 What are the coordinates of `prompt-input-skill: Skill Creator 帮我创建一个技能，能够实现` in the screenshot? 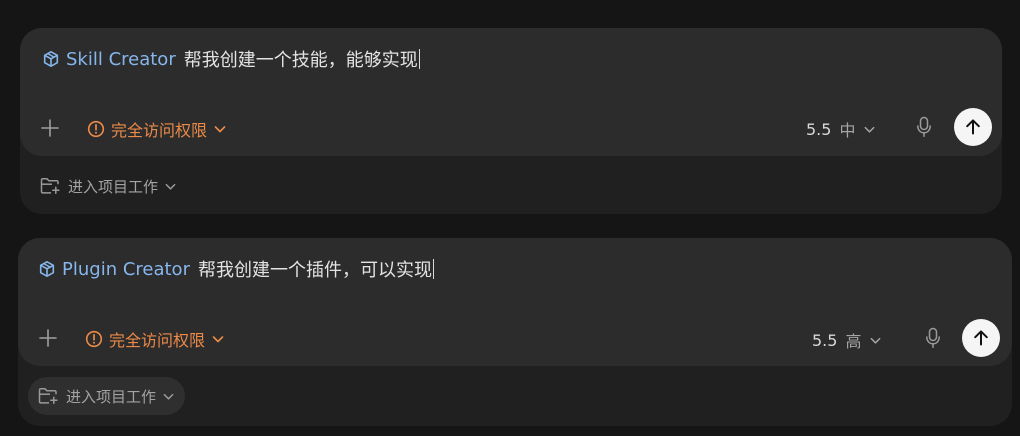 It's located at (231, 59).